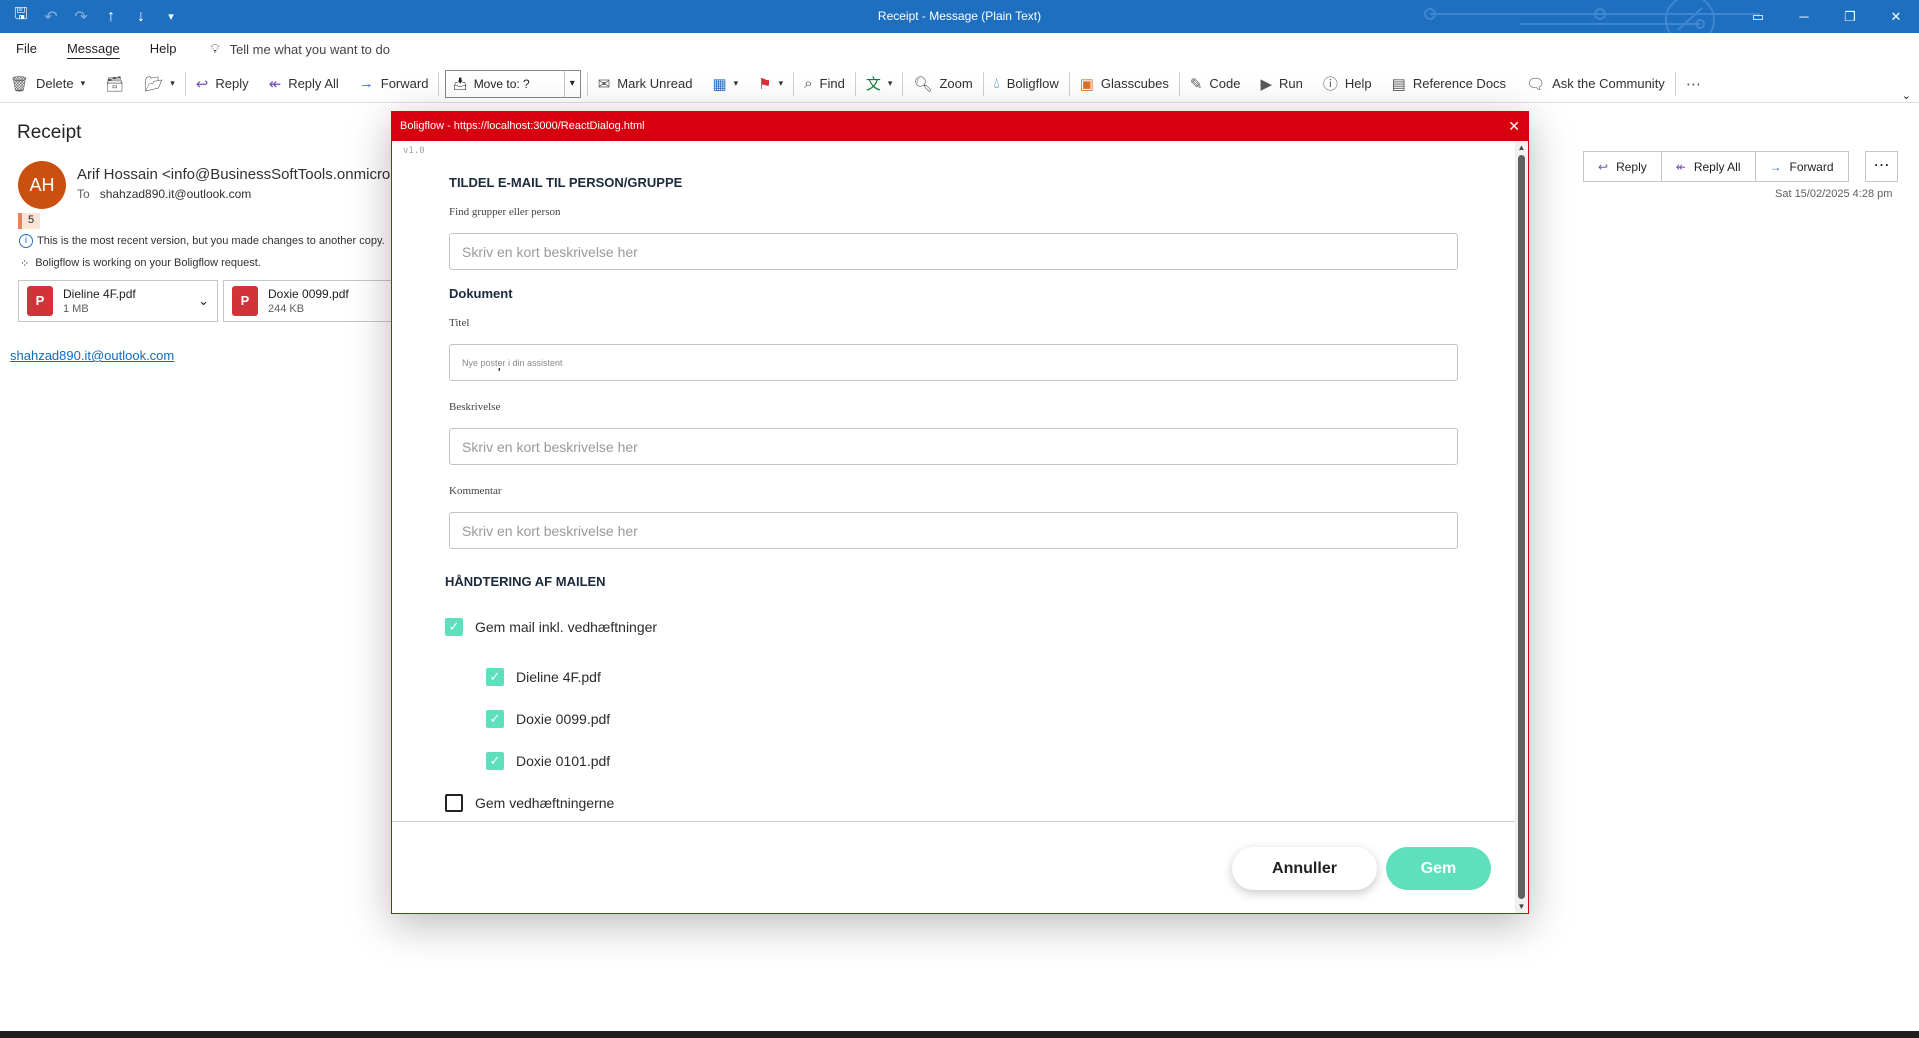  Describe the element at coordinates (953, 446) in the screenshot. I see `description-input` at that location.